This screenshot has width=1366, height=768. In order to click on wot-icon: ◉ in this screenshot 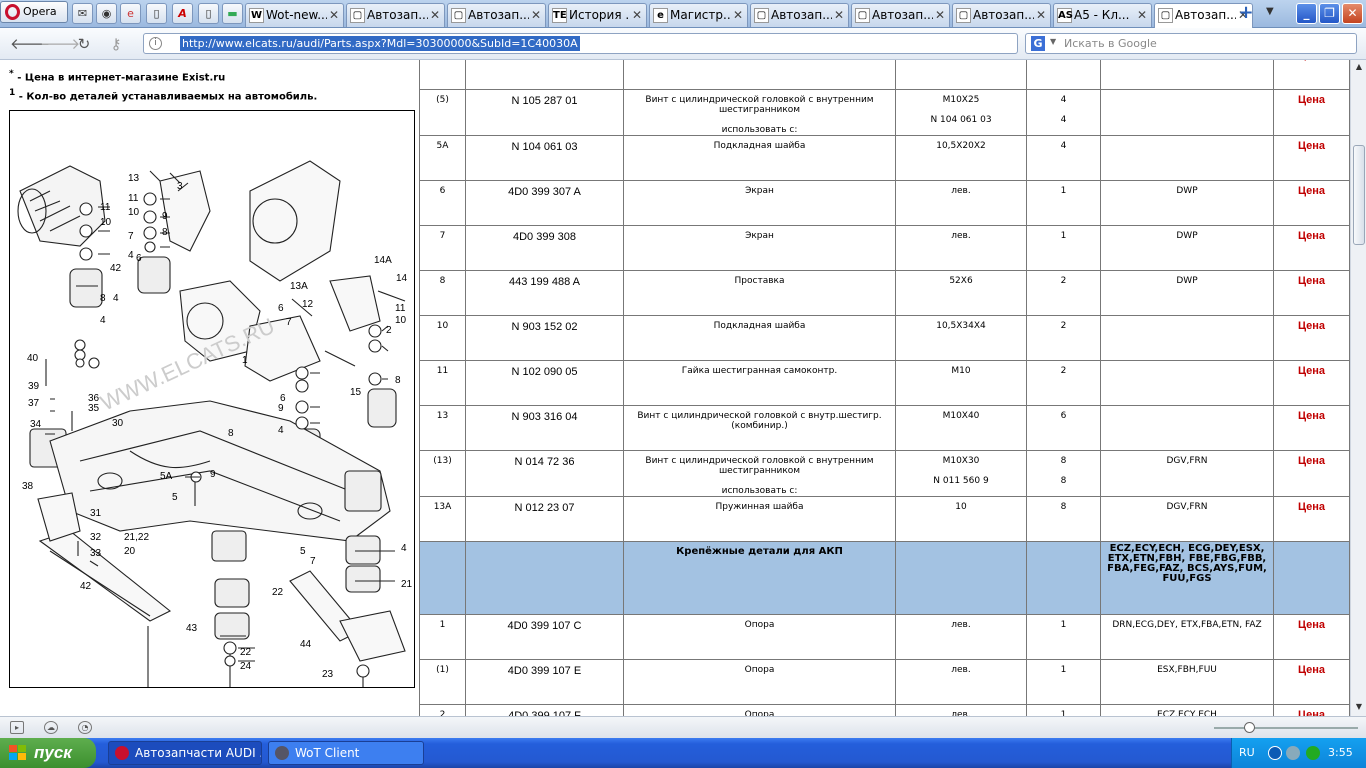, I will do `click(106, 13)`.